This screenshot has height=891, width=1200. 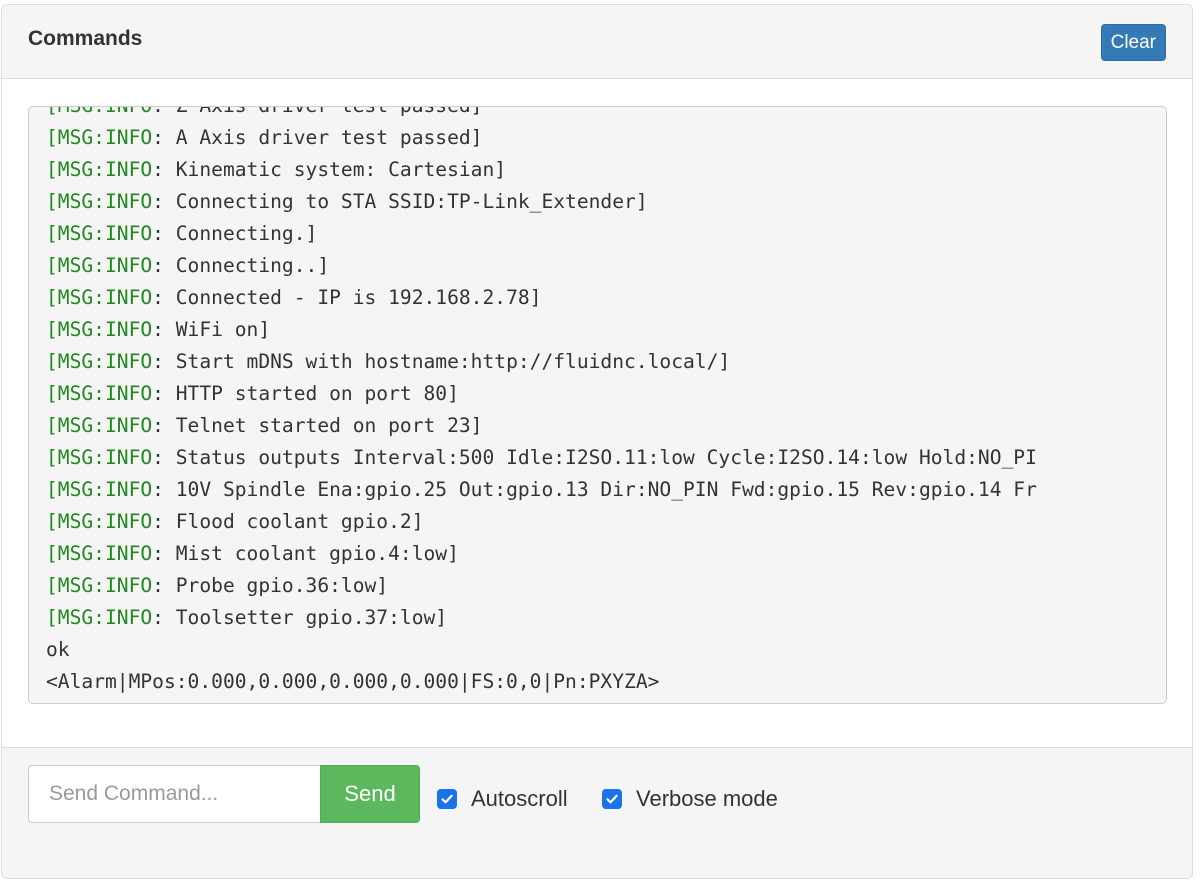 I want to click on console-line-text: : Connecting..], so click(x=241, y=265).